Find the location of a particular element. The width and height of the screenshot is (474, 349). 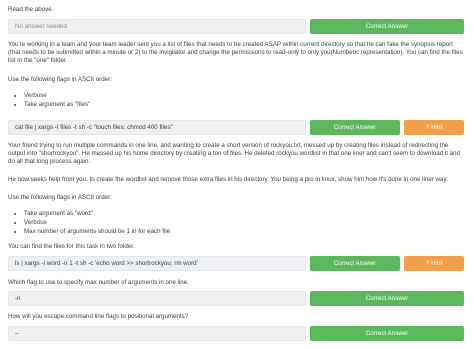

task3-flag-item: Take argument as "word" is located at coordinates (244, 213).